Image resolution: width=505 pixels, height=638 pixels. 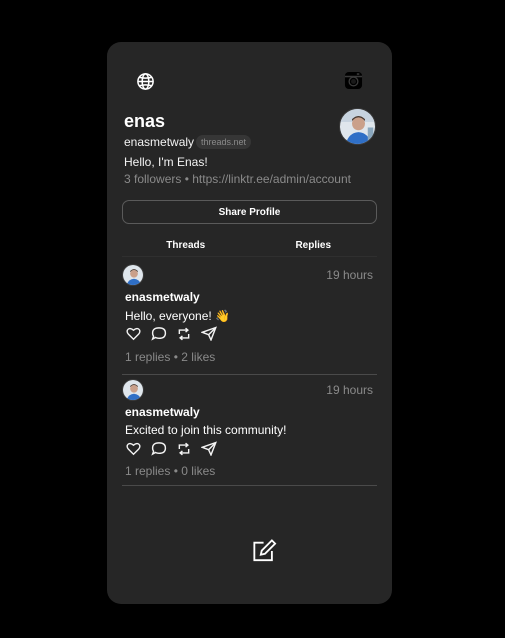 What do you see at coordinates (177, 316) in the screenshot?
I see `post-text: Hello, everyone! 👋` at bounding box center [177, 316].